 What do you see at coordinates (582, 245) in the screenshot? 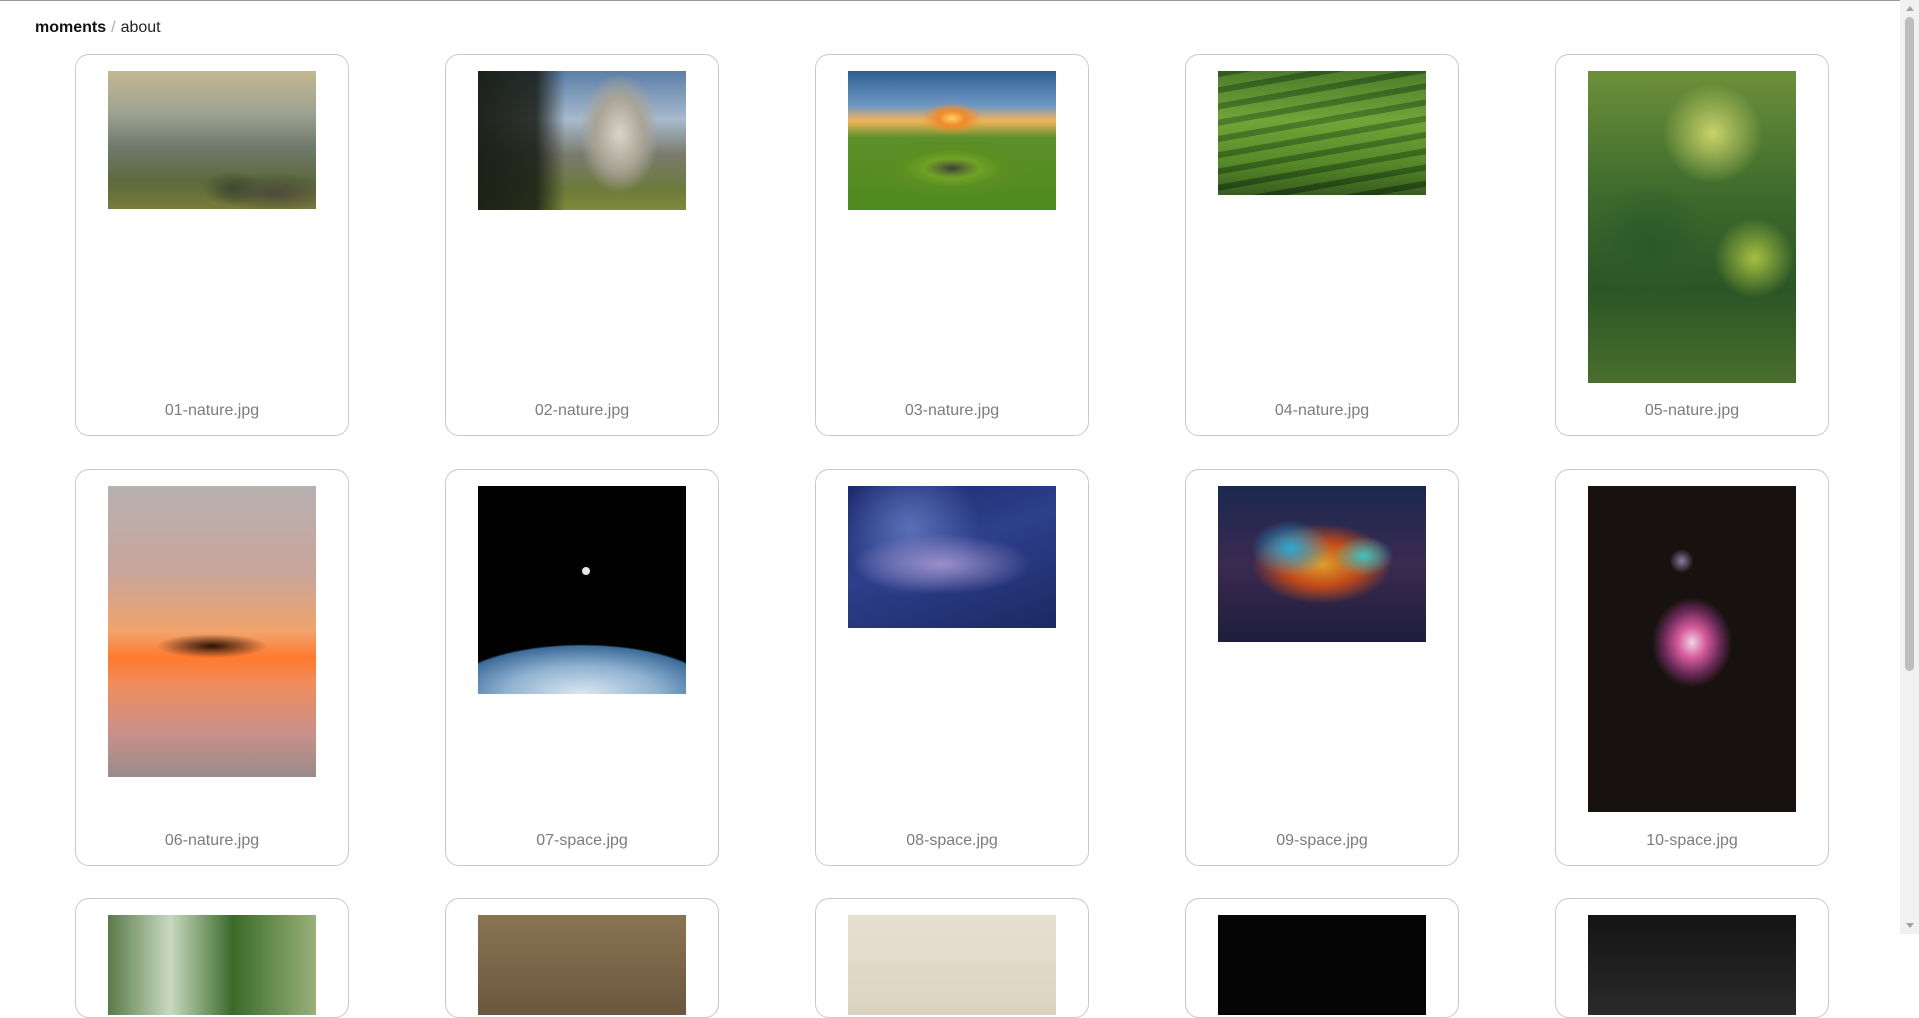
I see `photo-card: 02-nature.jpg` at bounding box center [582, 245].